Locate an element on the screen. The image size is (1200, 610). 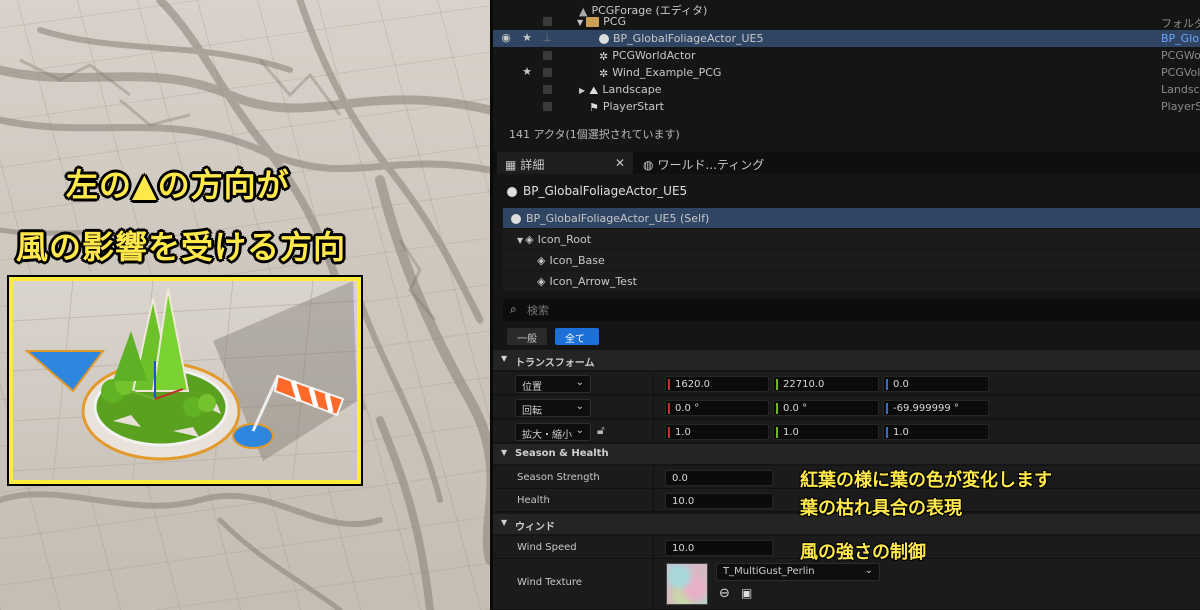
section-transform: ▼ トランスフォーム is located at coordinates (846, 360).